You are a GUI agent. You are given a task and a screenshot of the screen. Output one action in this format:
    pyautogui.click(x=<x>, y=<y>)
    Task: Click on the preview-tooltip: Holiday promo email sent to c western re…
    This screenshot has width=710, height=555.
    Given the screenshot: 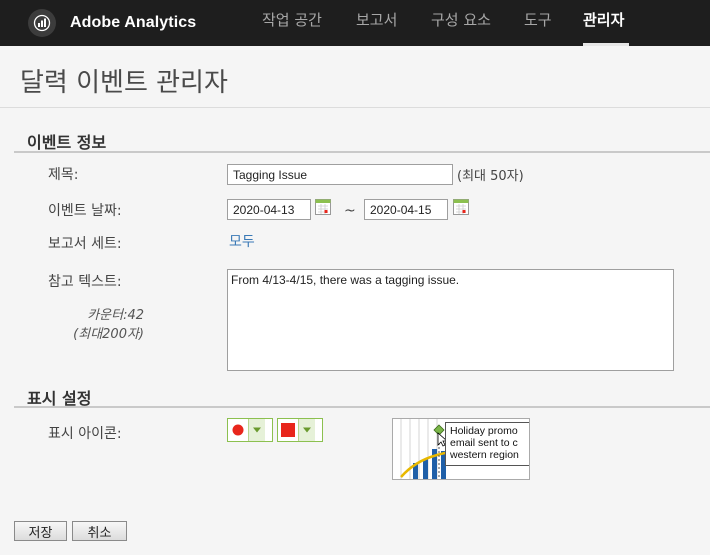 What is the action you would take?
    pyautogui.click(x=487, y=444)
    